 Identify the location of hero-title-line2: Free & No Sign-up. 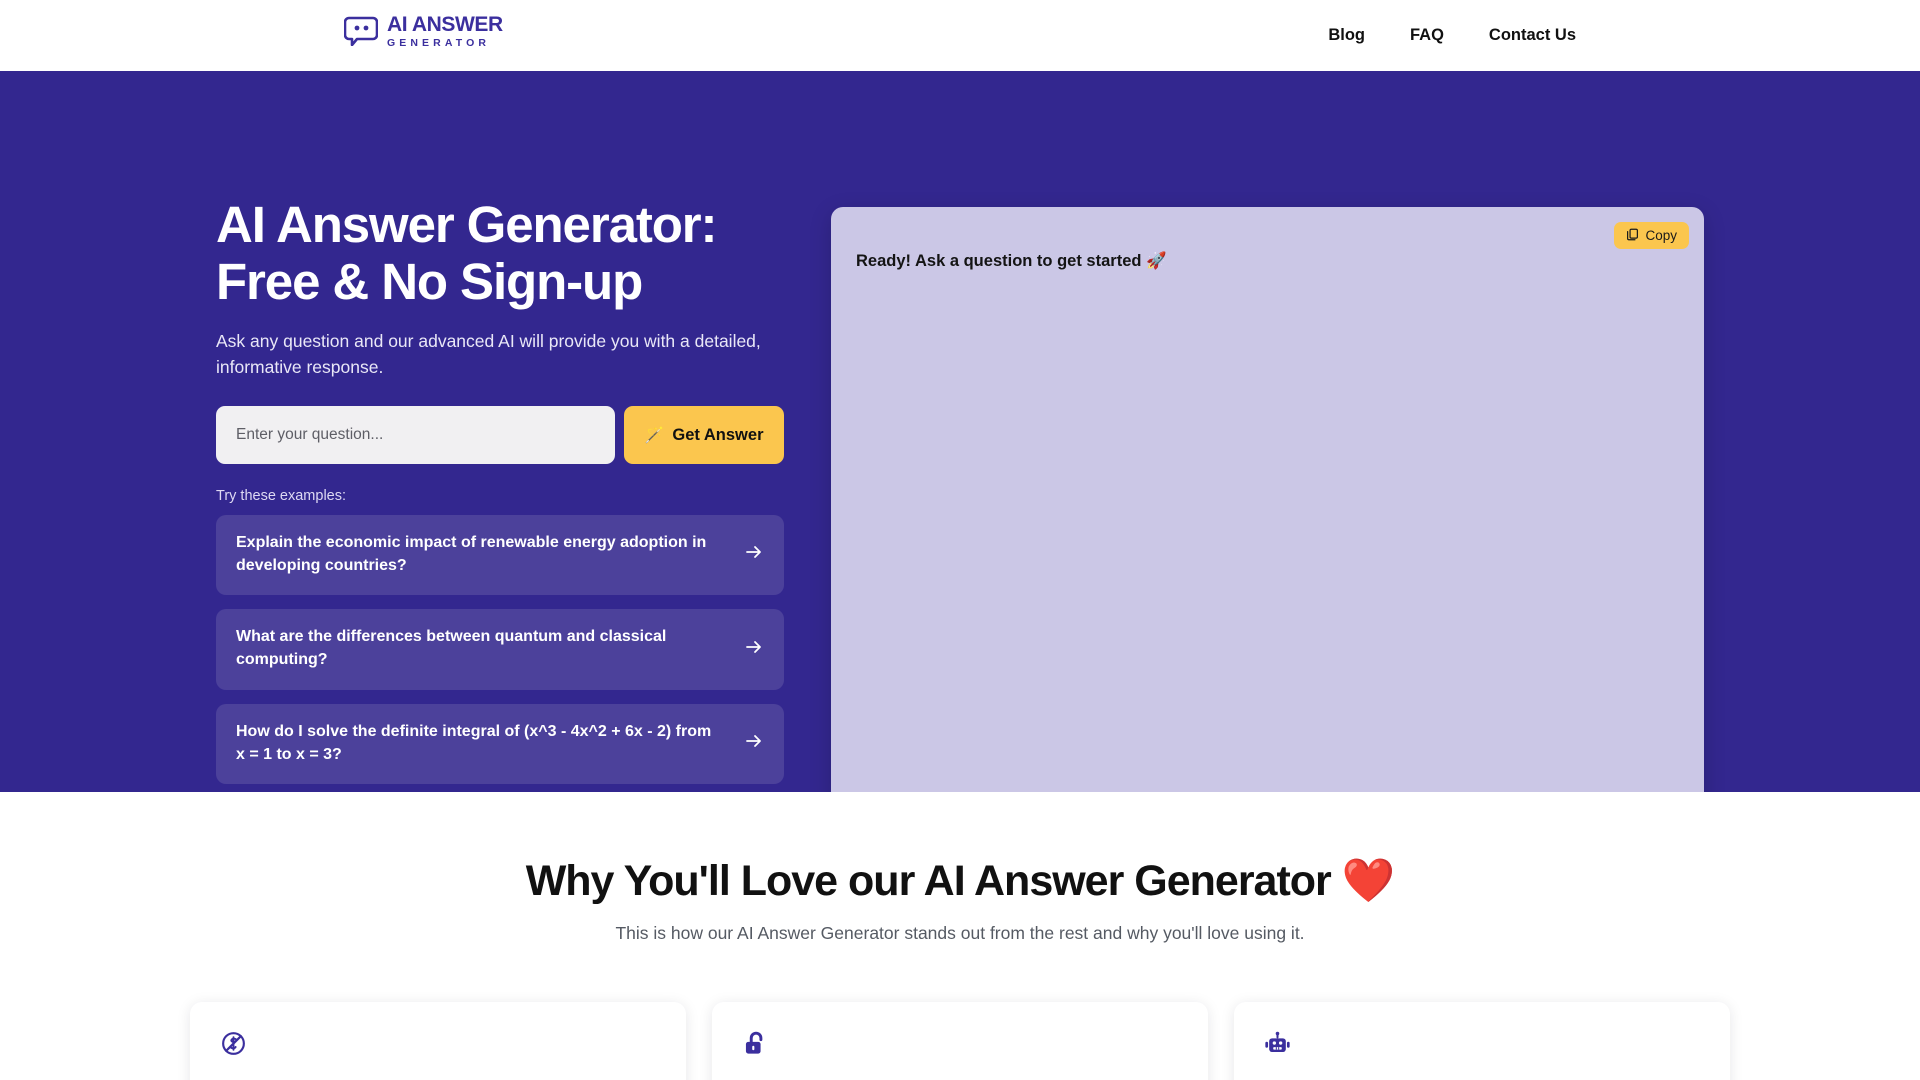
(429, 282).